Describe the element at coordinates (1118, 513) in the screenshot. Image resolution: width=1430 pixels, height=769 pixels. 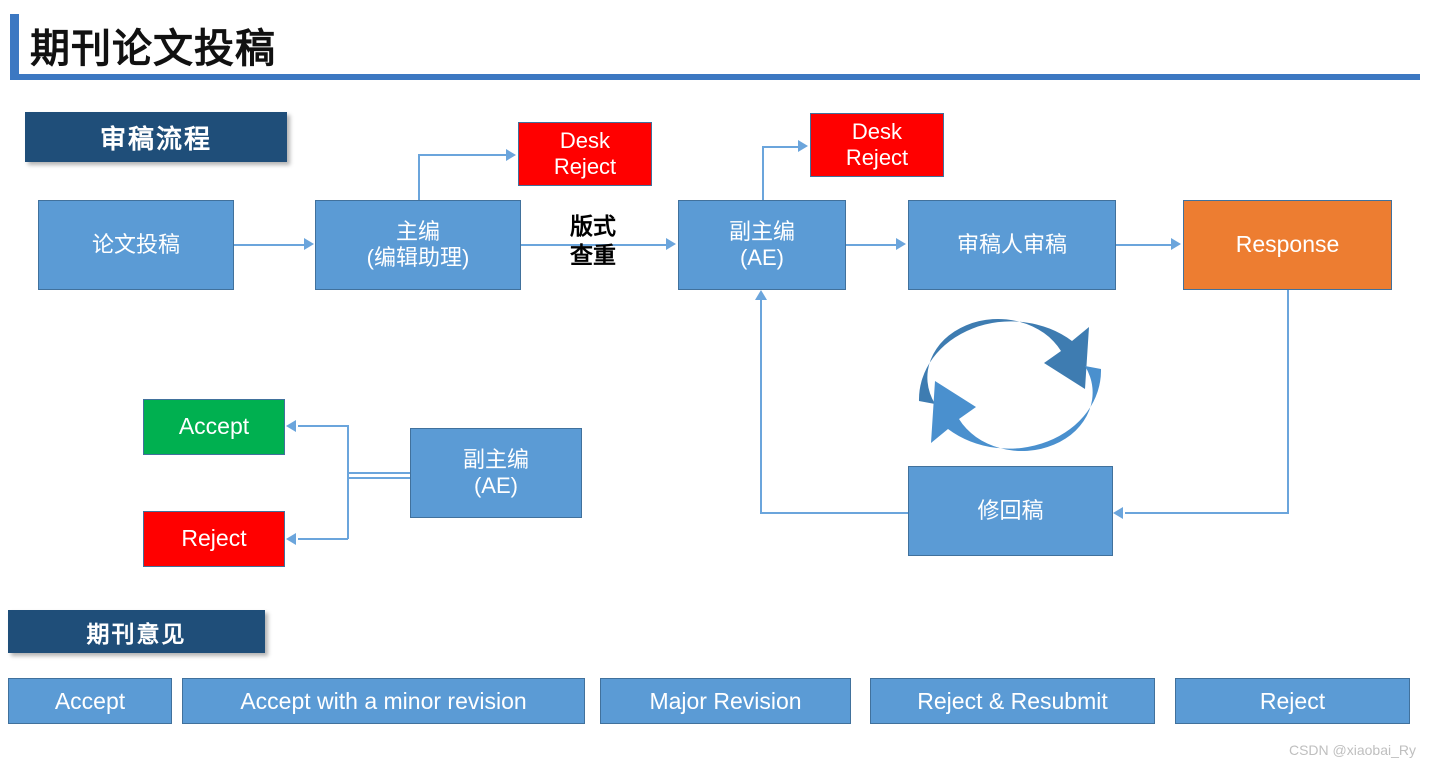
I see `arrowhead-response-to-revised` at that location.